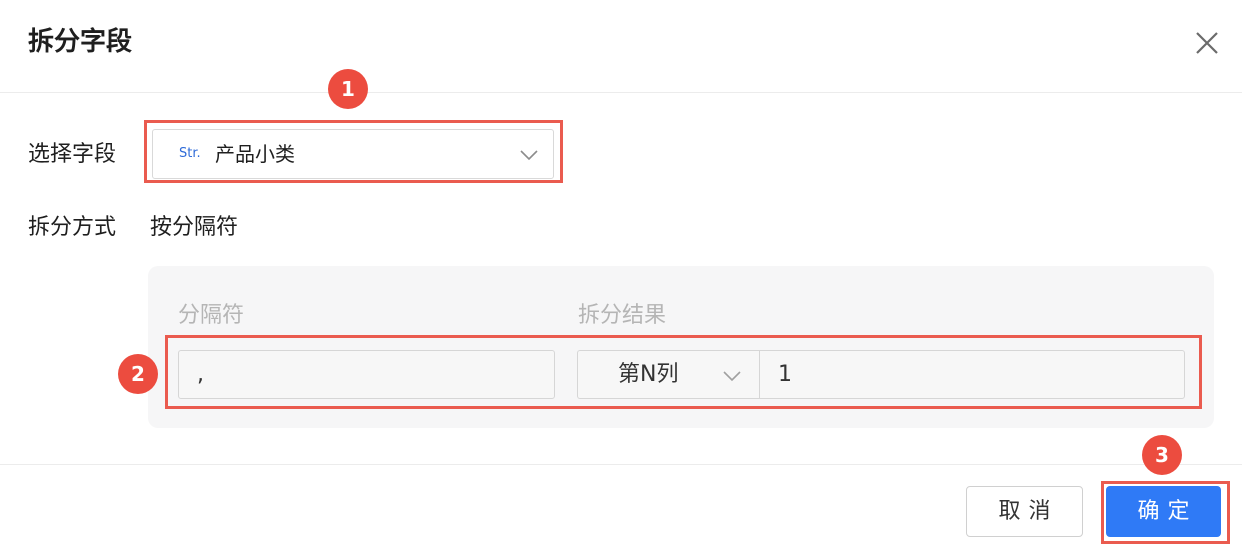 This screenshot has height=550, width=1242. Describe the element at coordinates (1024, 511) in the screenshot. I see `cancel-button: 取消` at that location.